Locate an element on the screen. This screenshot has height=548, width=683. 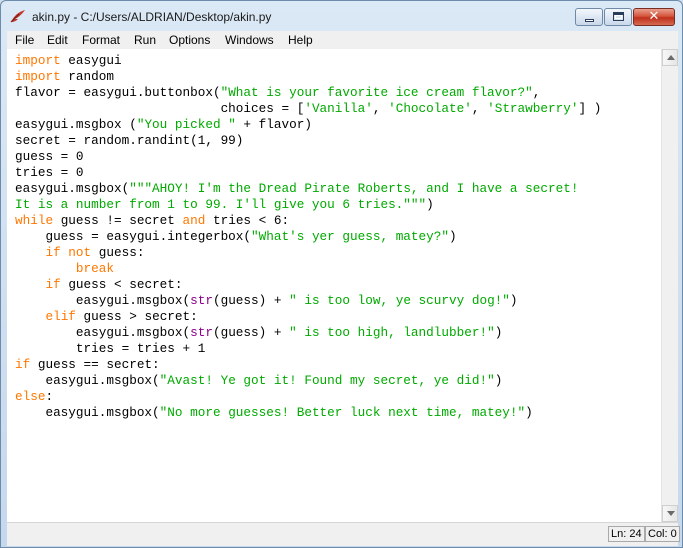
keyword-token: while is located at coordinates (34, 220).